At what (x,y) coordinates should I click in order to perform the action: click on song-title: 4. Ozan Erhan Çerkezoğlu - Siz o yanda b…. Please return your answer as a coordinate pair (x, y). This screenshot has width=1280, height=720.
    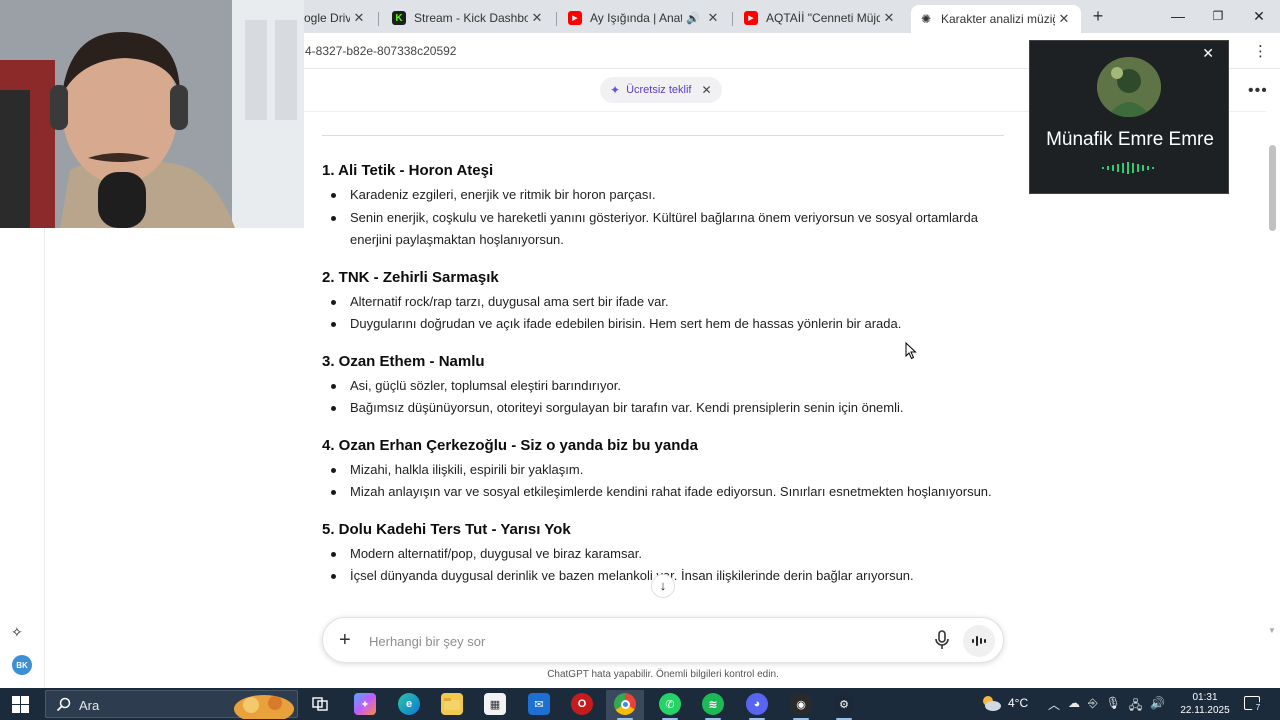
    Looking at the image, I should click on (510, 445).